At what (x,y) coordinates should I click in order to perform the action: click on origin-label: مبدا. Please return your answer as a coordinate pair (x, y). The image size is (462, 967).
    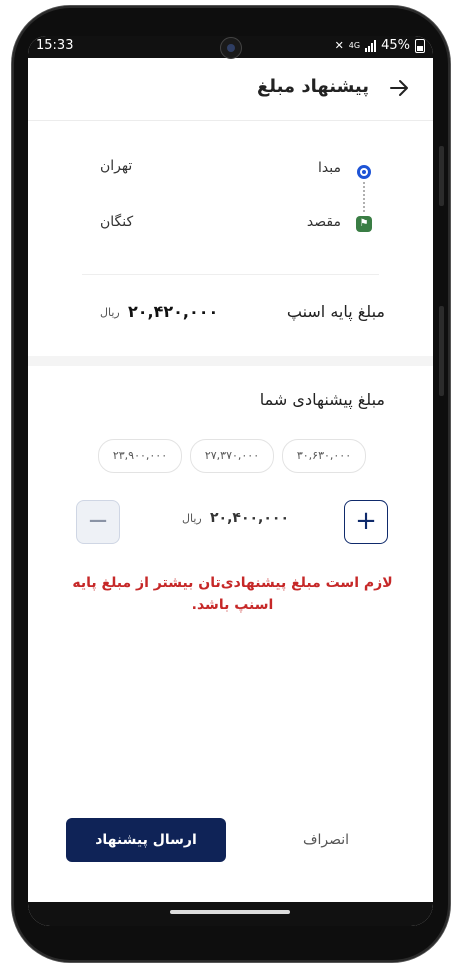
    Looking at the image, I should click on (329, 168).